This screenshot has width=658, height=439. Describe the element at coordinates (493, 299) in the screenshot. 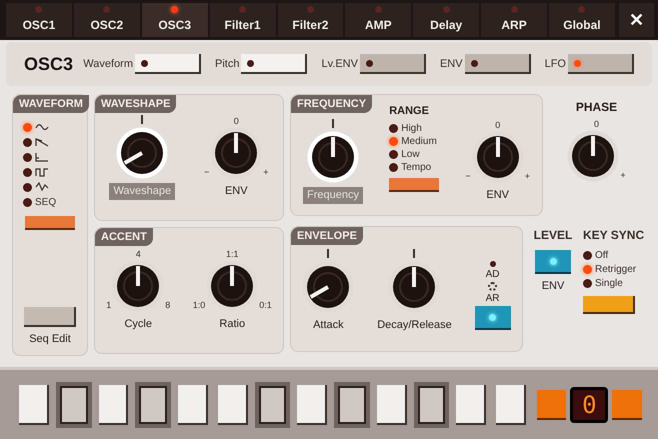

I see `mode-label: AR` at that location.